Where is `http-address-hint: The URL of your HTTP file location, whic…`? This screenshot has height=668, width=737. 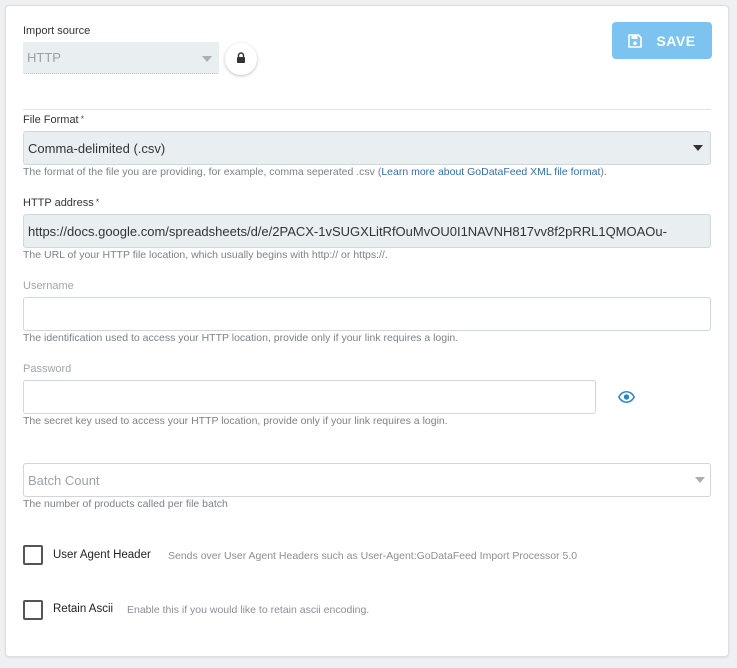
http-address-hint: The URL of your HTTP file location, whic… is located at coordinates (205, 255).